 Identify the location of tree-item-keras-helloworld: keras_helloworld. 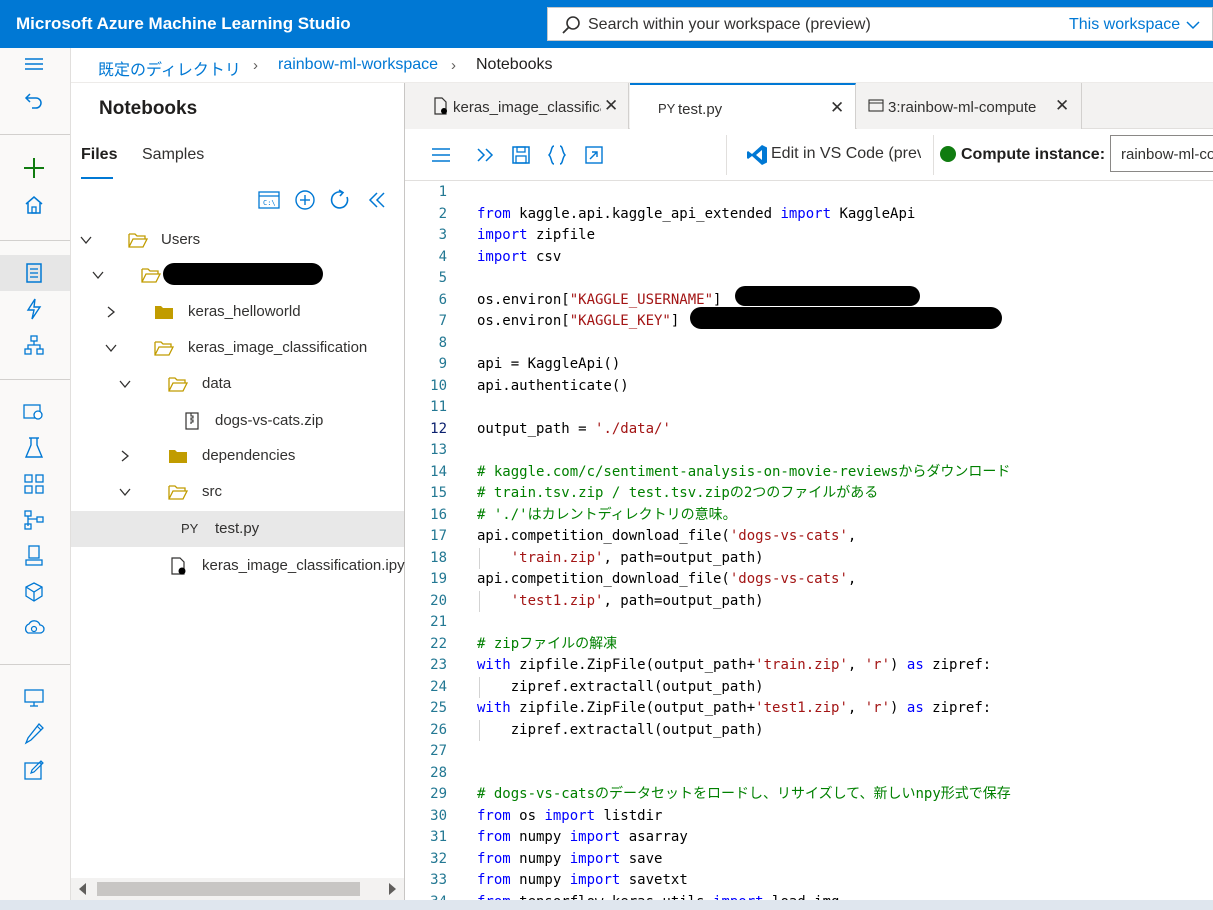
(237, 312).